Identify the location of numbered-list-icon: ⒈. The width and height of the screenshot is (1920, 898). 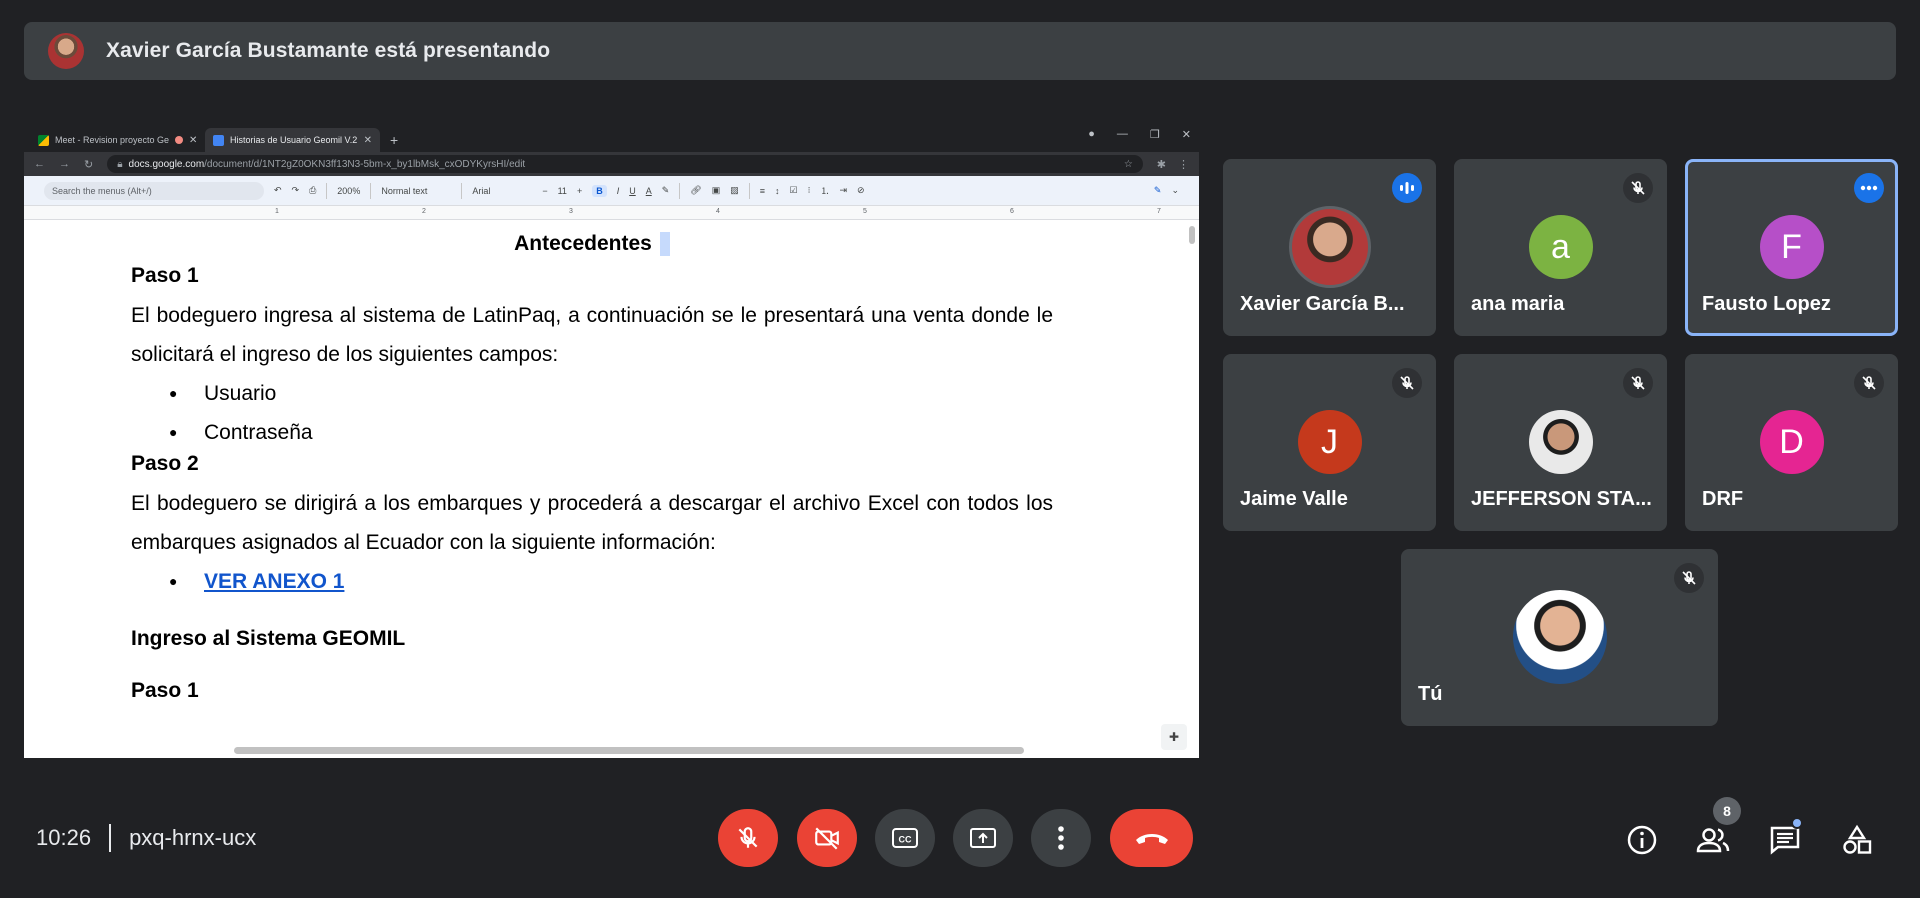
(824, 190).